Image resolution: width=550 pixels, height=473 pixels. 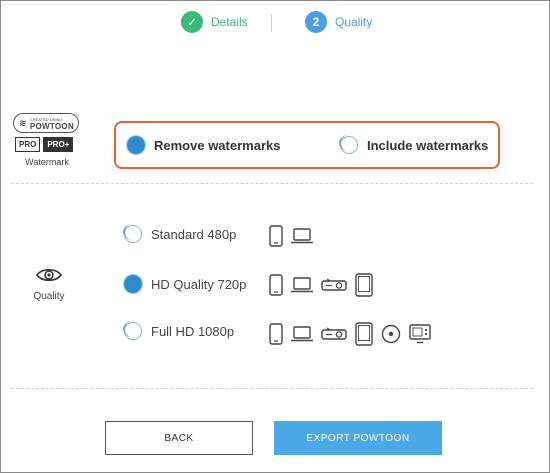 I want to click on remove-watermarks-option: Remove watermarks, so click(x=203, y=145).